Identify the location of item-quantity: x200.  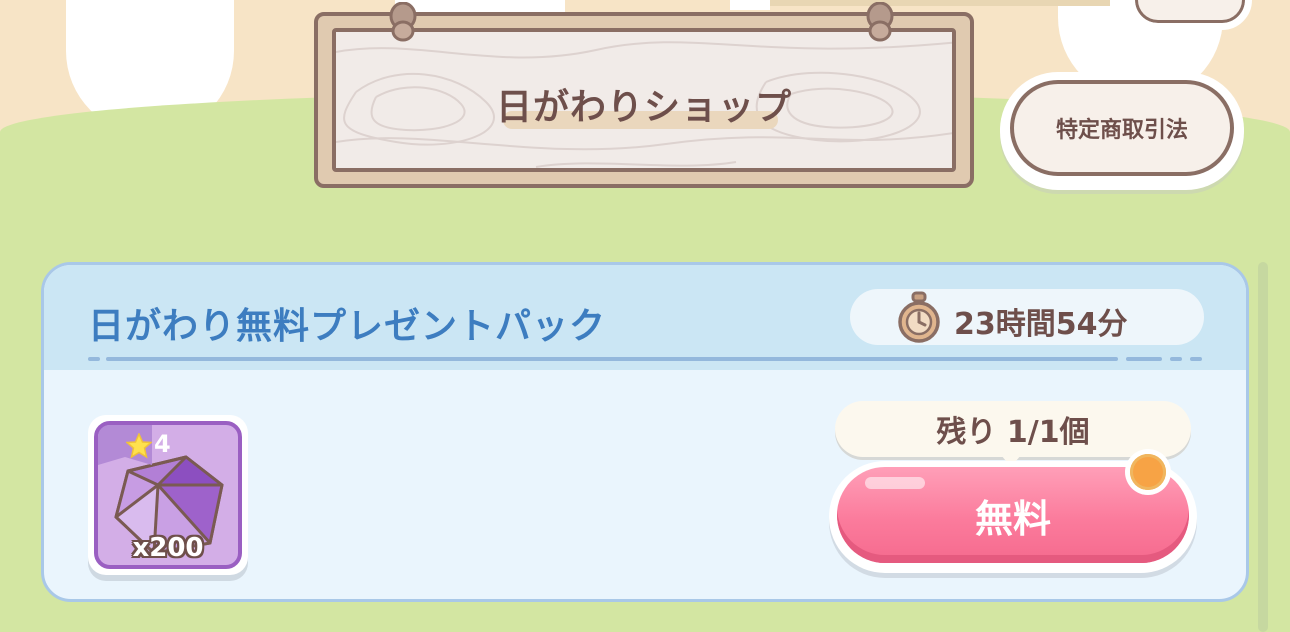
(168, 548).